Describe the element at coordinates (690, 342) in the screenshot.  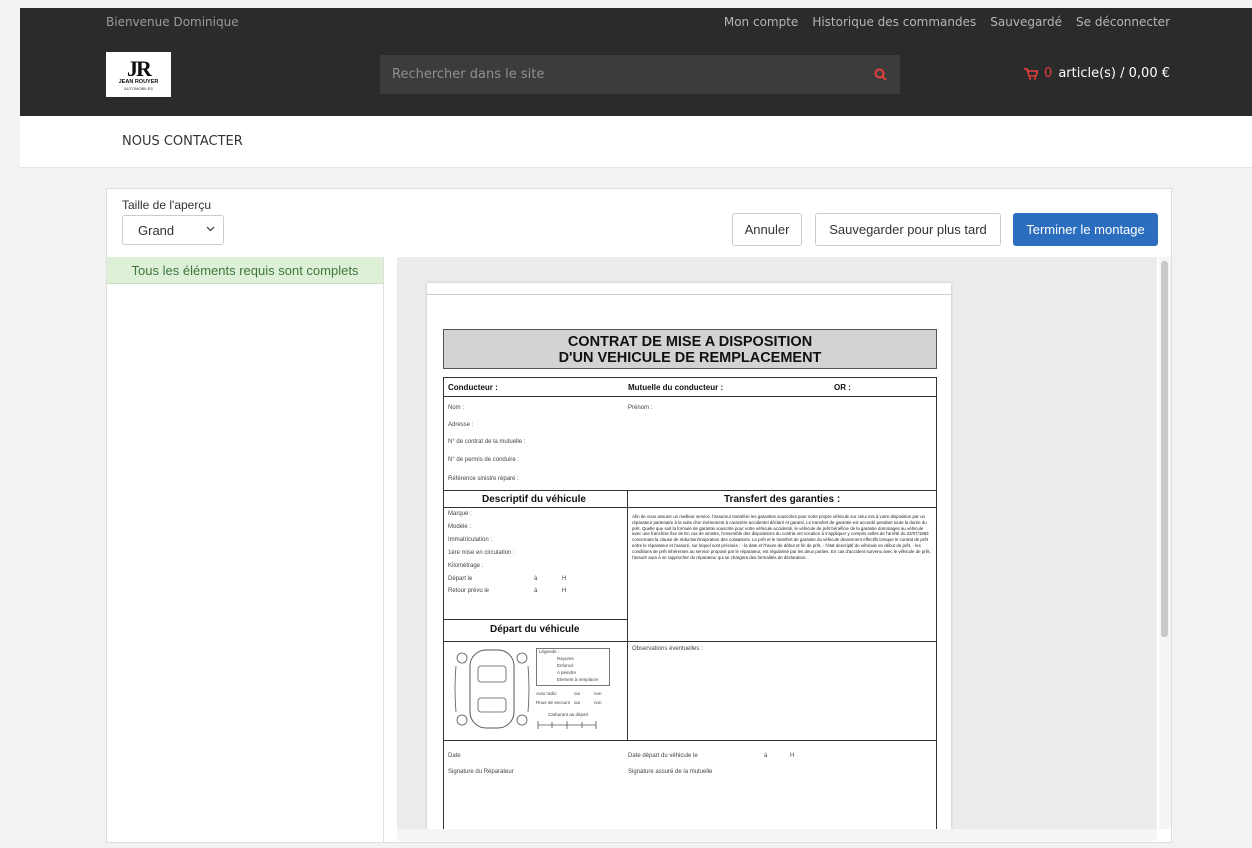
I see `document-title-line1: CONTRAT DE MISE A DISPOSITION` at that location.